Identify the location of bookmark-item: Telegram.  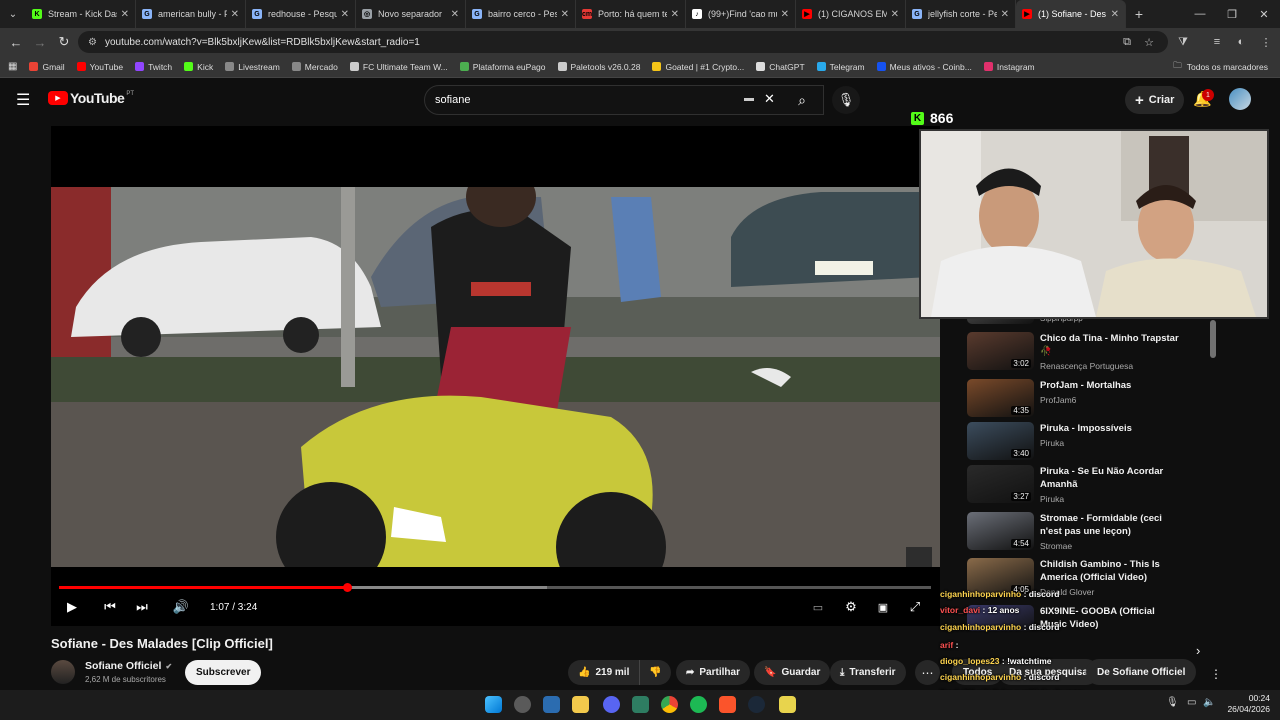
(840, 67).